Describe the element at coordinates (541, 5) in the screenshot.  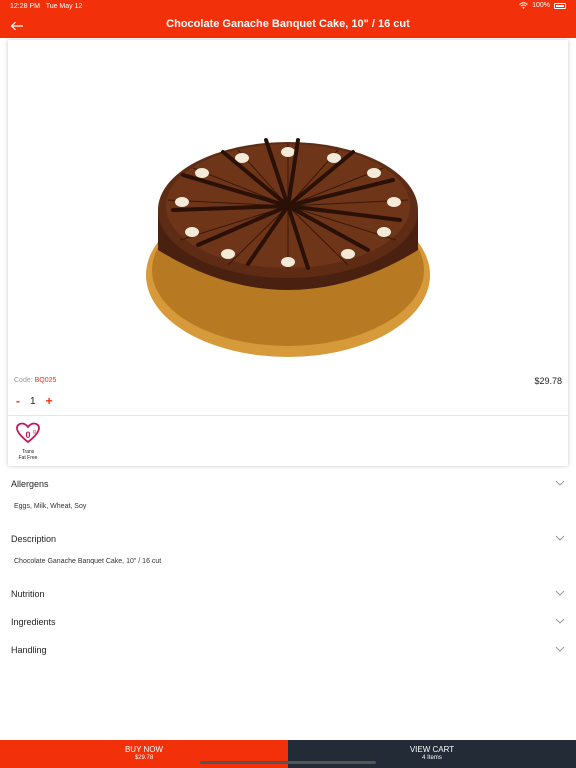
I see `battery-percent: 100%` at that location.